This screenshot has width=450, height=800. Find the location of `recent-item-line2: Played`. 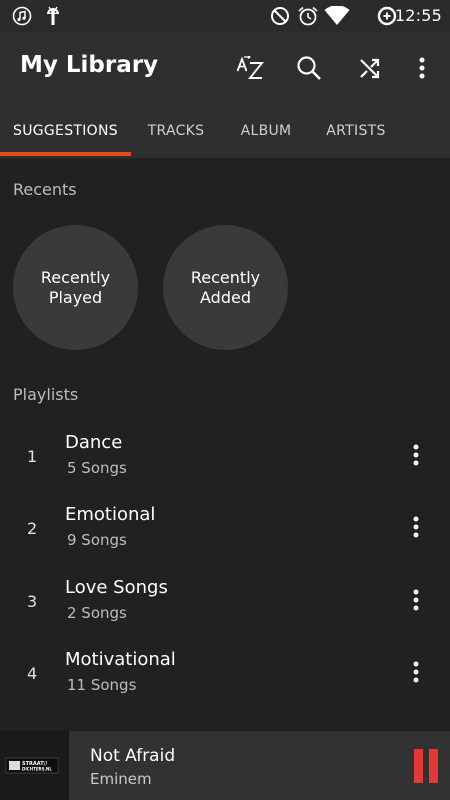

recent-item-line2: Played is located at coordinates (75, 297).